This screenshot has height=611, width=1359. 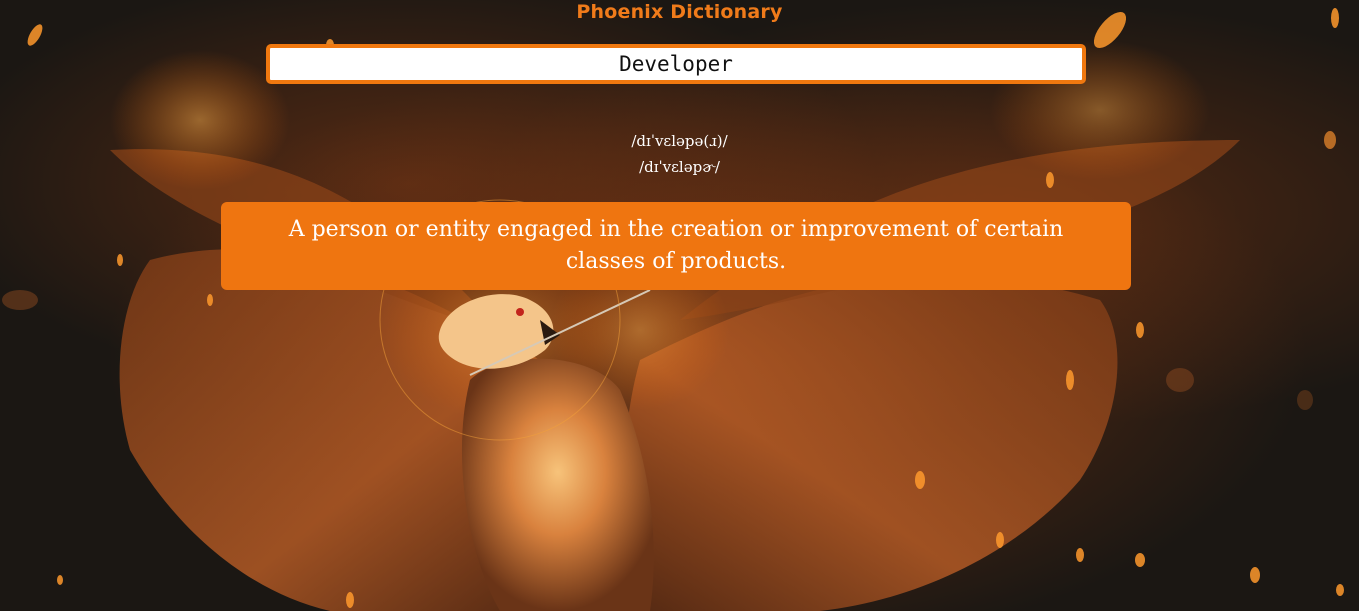 What do you see at coordinates (679, 154) in the screenshot?
I see `phonetics-list: /dɪˈvɛləpə(ɹ)/ /dɪˈvɛləpɚ/` at bounding box center [679, 154].